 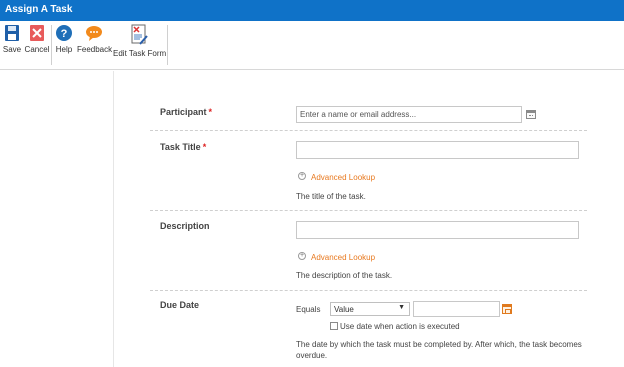 I want to click on left-pane, so click(x=57, y=219).